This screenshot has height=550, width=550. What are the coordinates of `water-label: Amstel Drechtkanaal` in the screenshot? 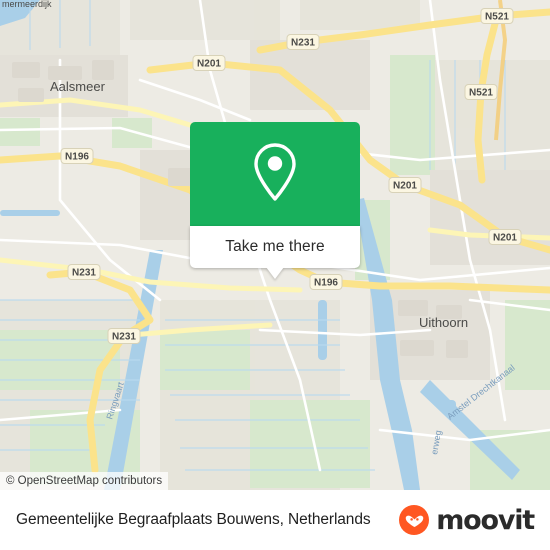 It's located at (481, 392).